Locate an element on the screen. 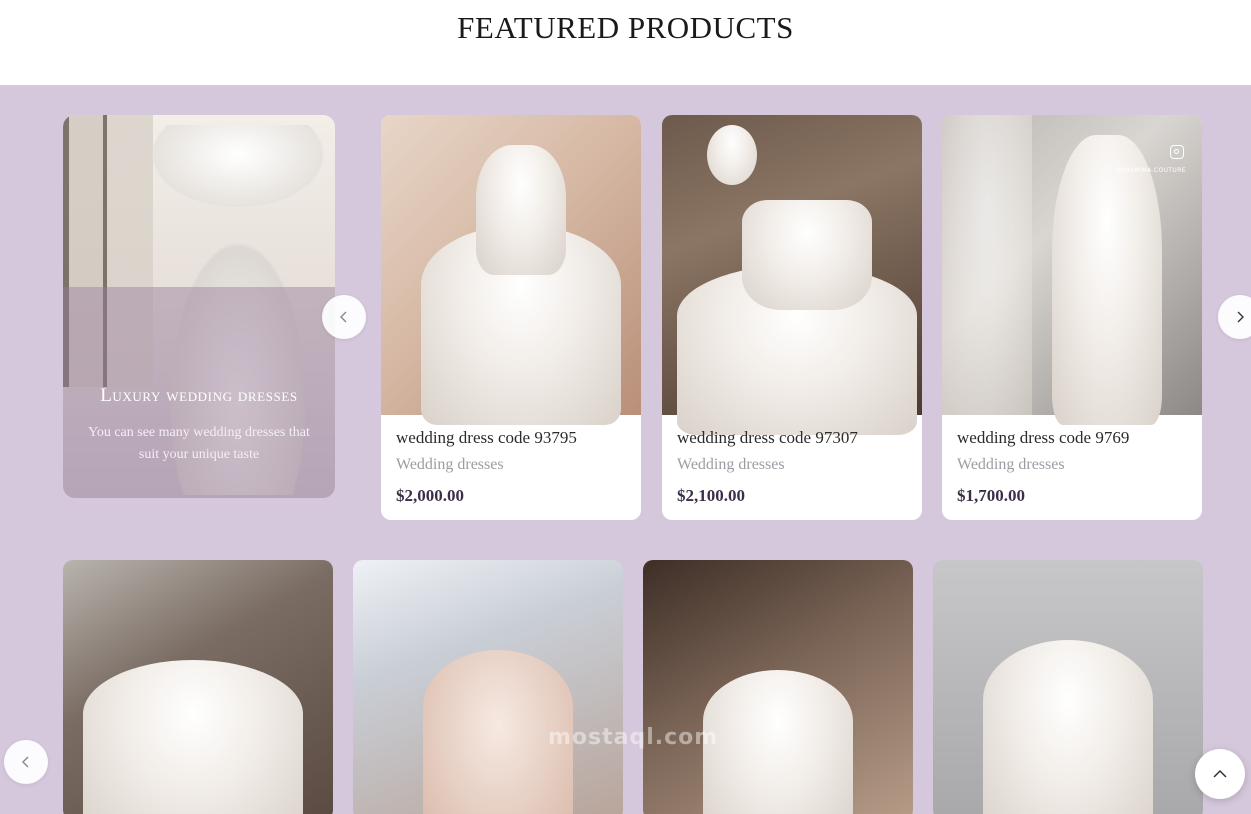  section-header: FEATURED PRODUCTS is located at coordinates (625, 42).